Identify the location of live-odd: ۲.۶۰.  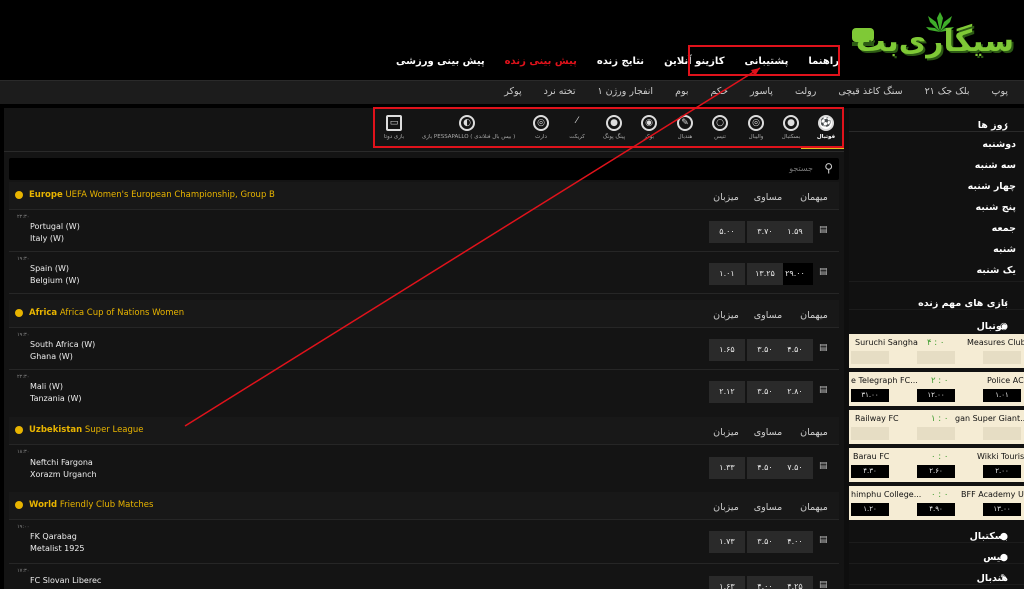
(936, 471).